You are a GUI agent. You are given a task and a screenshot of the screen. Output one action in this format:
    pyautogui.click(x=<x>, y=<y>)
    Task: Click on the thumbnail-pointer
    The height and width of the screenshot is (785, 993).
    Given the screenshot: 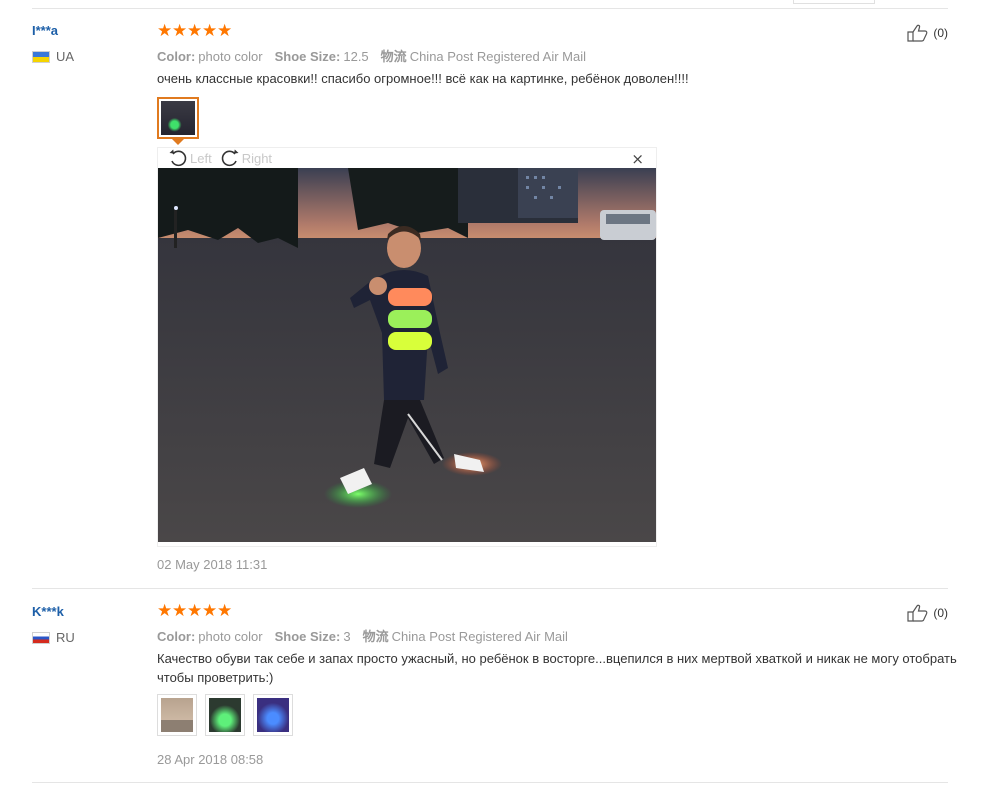 What is the action you would take?
    pyautogui.click(x=178, y=142)
    